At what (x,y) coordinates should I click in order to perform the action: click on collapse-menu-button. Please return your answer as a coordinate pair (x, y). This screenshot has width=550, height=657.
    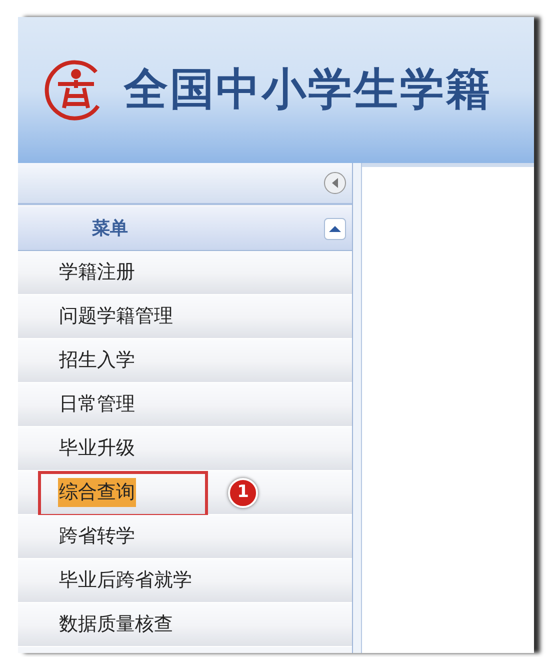
    Looking at the image, I should click on (335, 229).